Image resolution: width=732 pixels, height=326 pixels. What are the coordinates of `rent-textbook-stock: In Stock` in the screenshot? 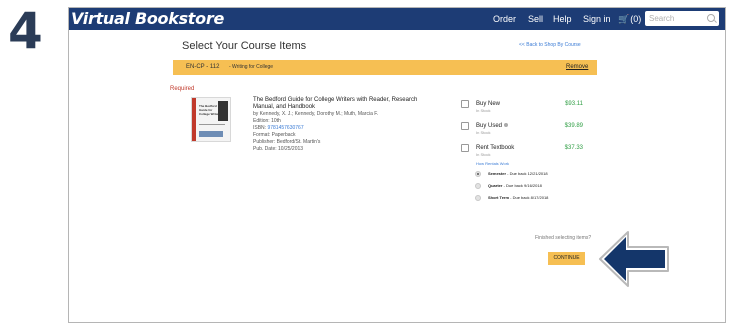 It's located at (483, 154).